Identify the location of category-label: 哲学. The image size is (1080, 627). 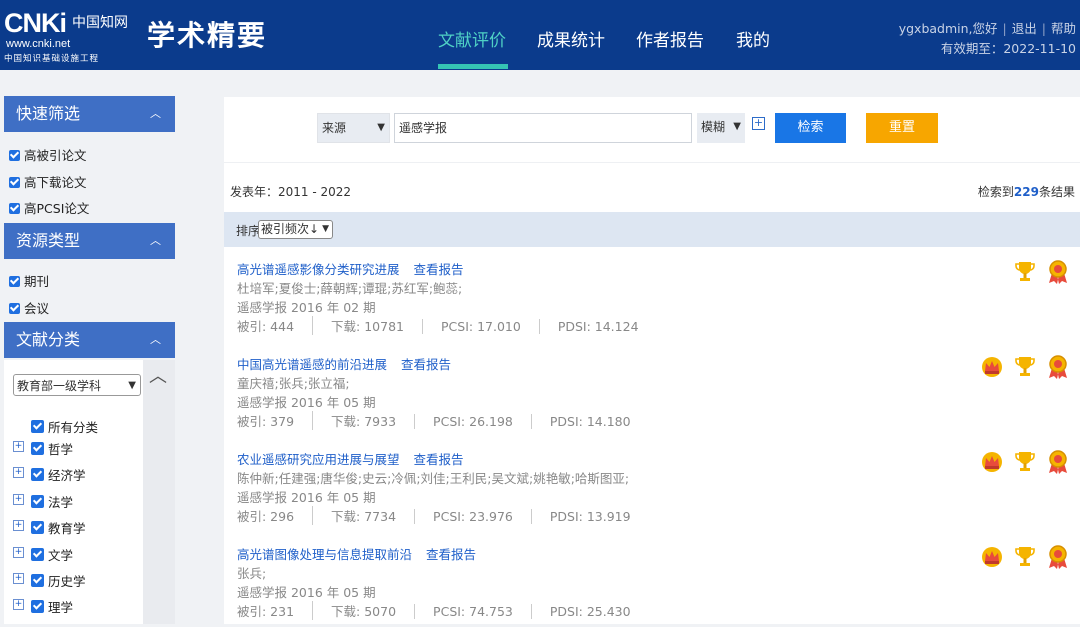
(61, 449).